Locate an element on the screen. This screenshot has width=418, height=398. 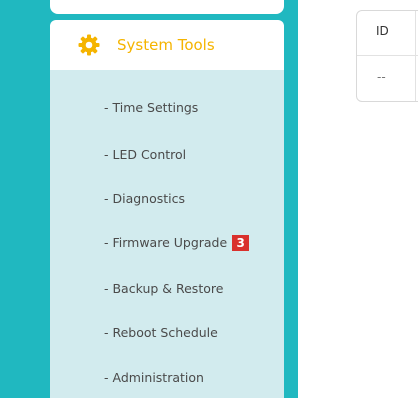
submenu-item-diagnostics: - Diagnostics is located at coordinates (144, 199).